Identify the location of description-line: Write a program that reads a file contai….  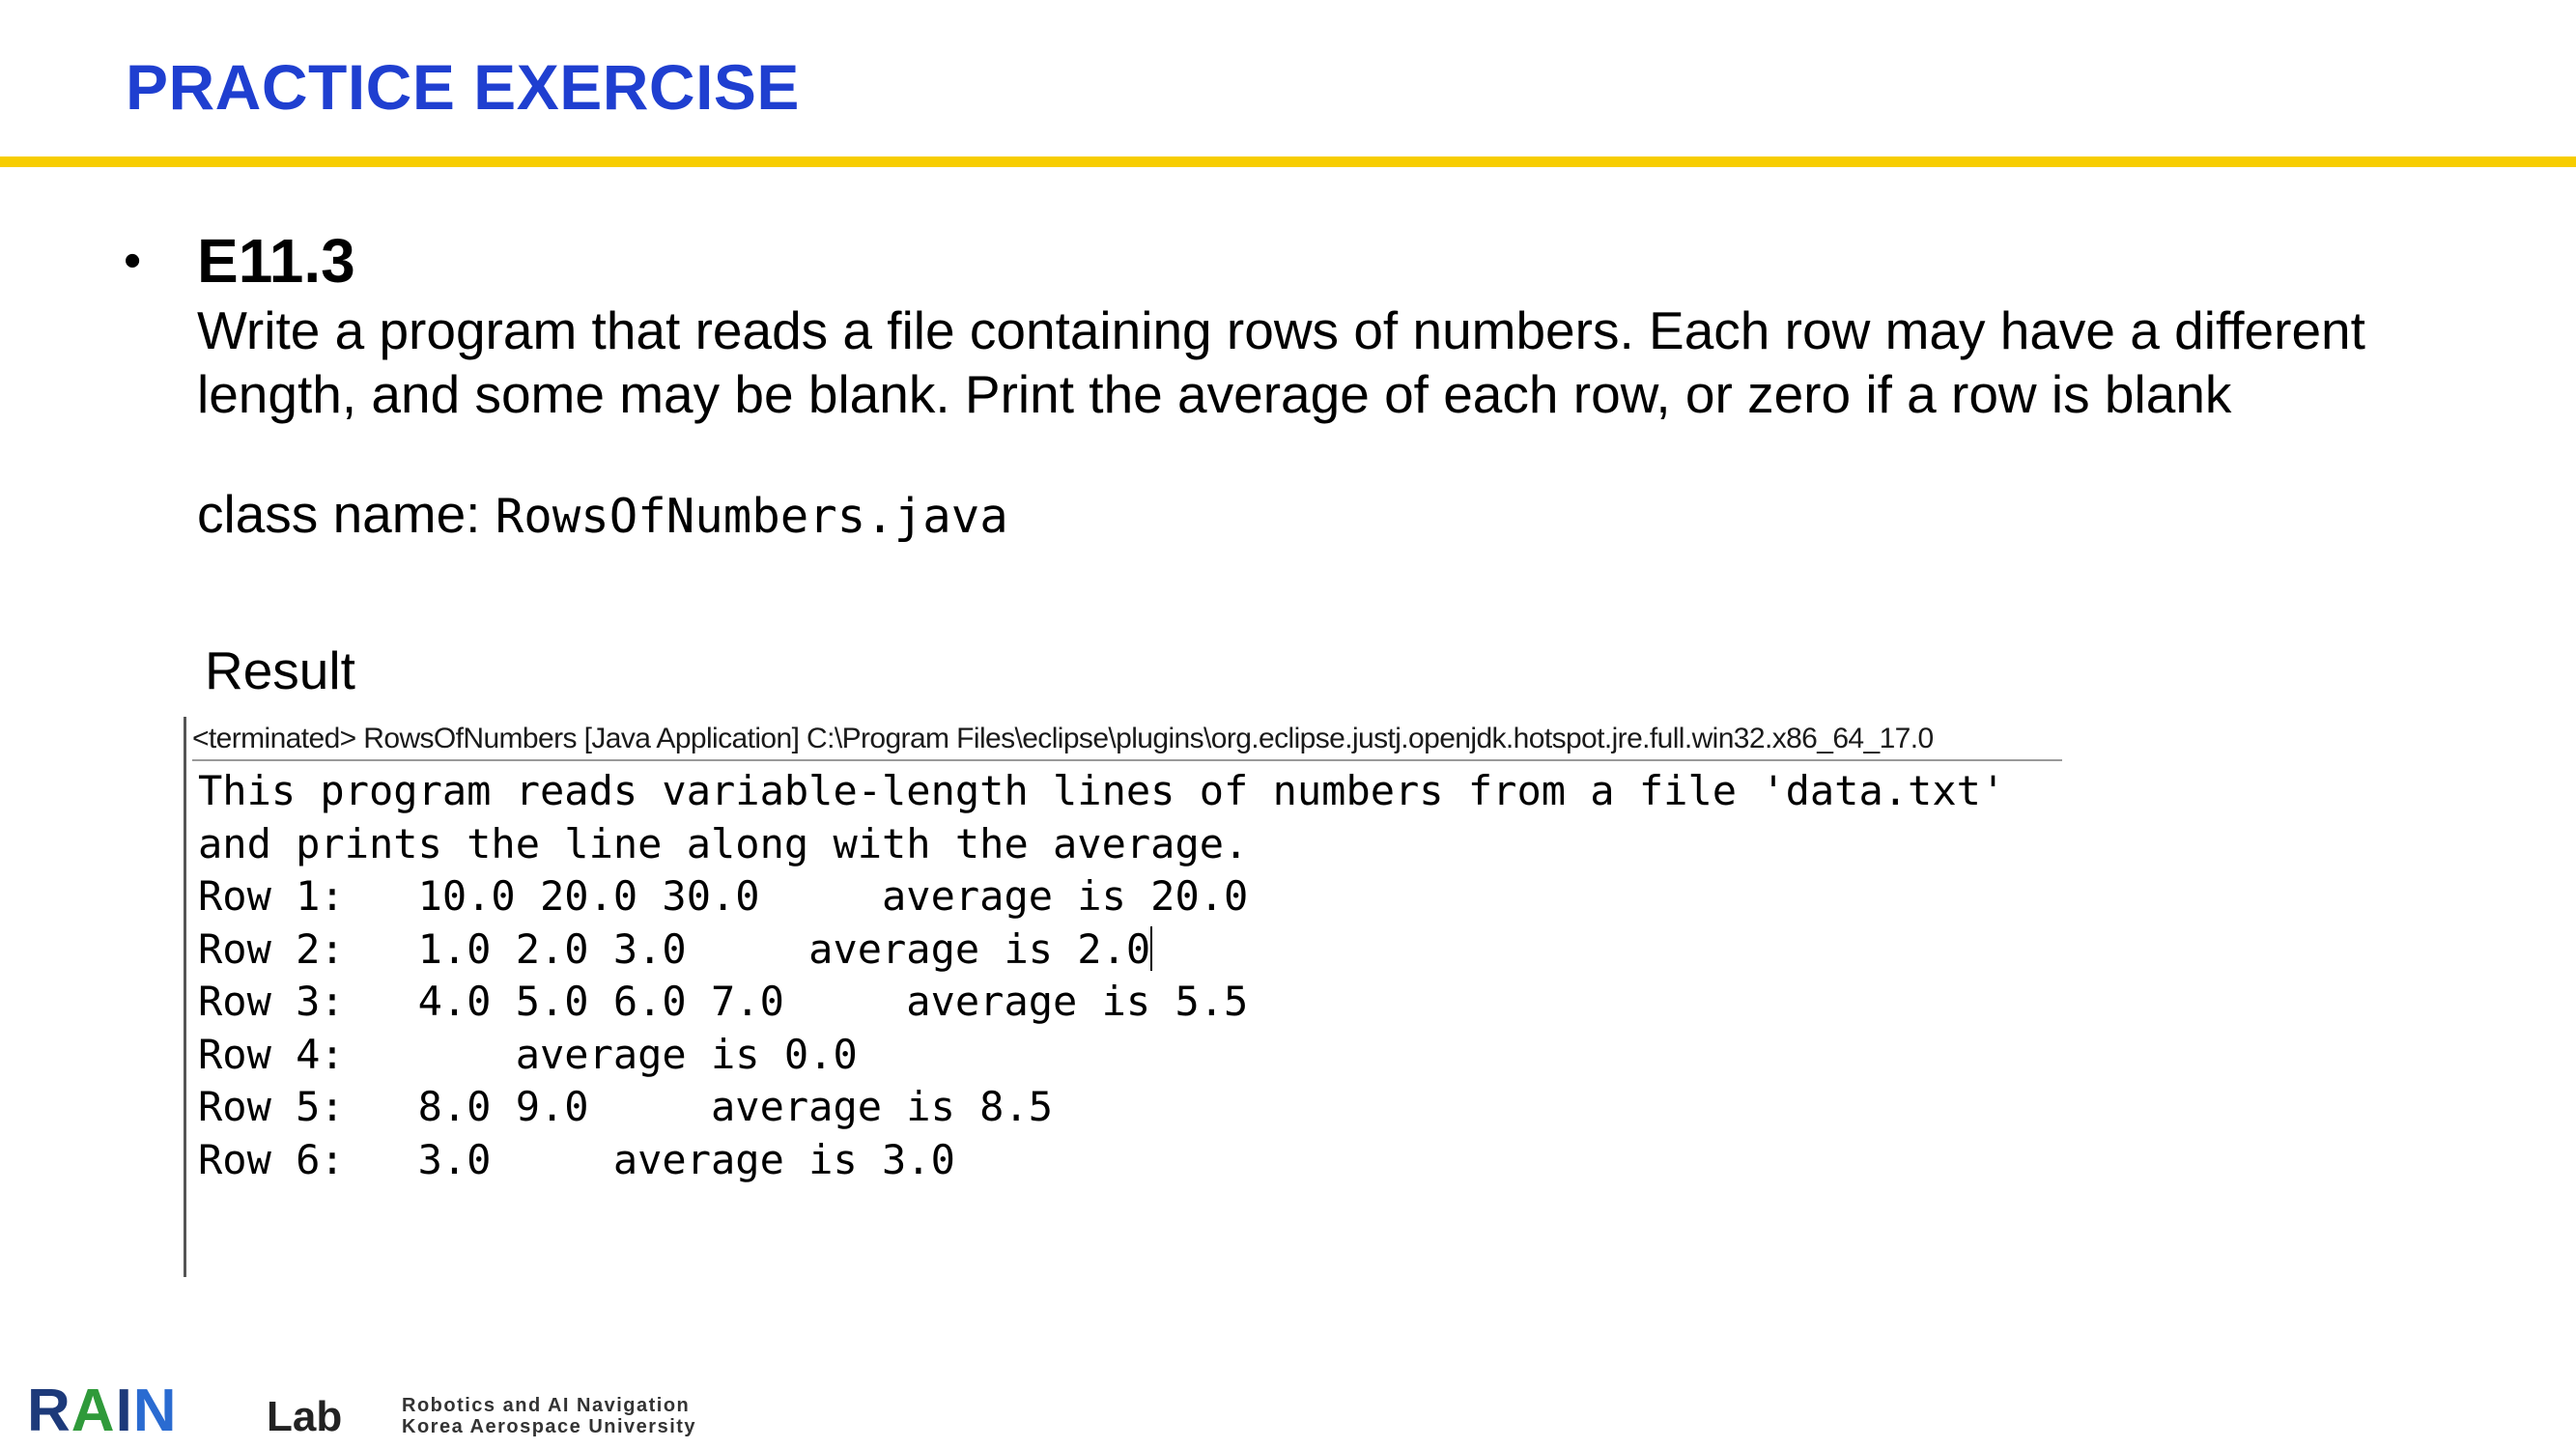
(1281, 330).